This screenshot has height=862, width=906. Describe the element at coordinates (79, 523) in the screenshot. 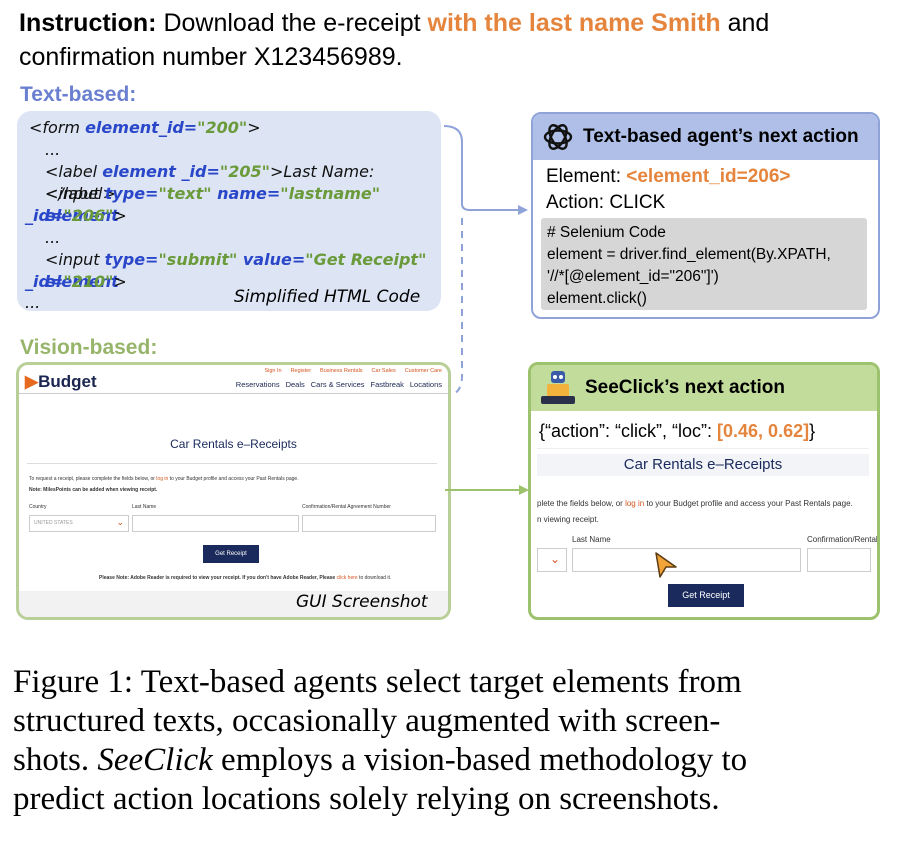

I see `country-select: UNITED STATES ⌄` at that location.